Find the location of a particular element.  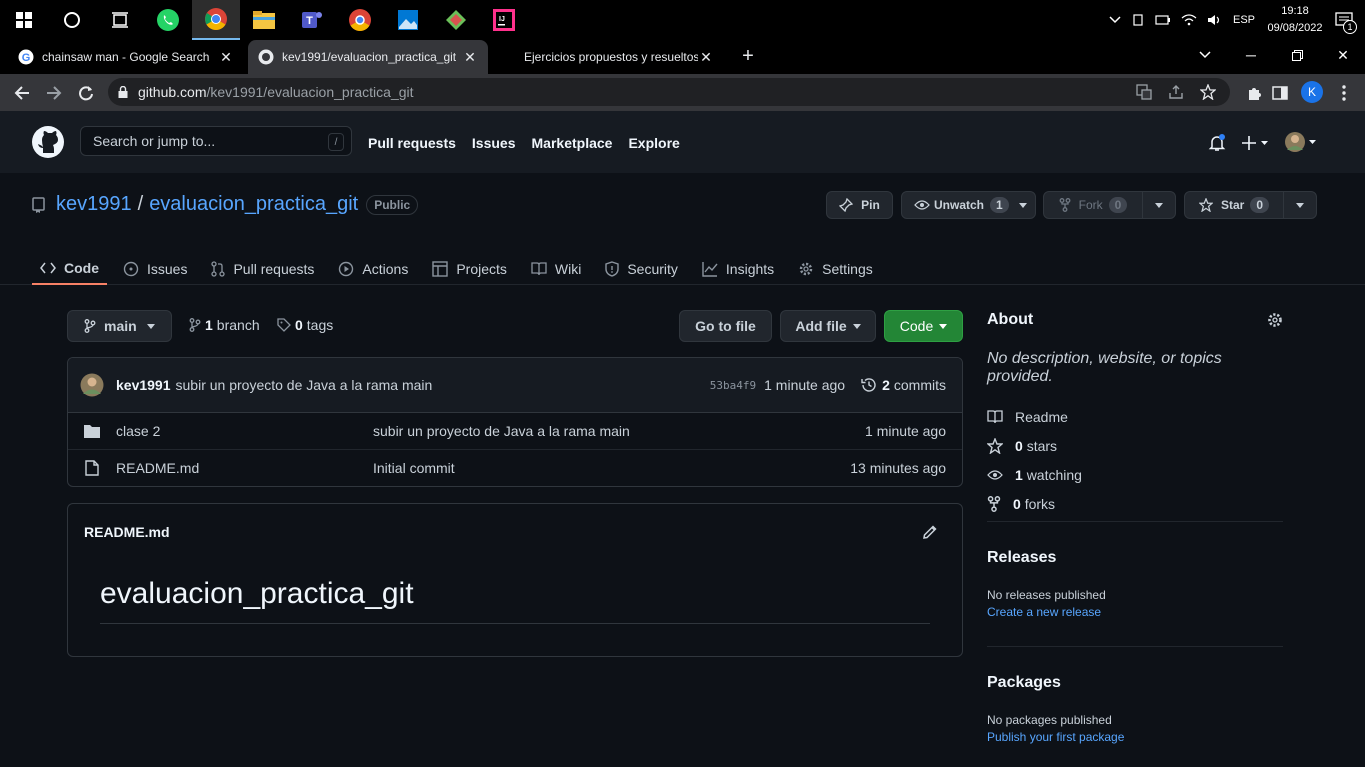

photos-icon is located at coordinates (408, 20).